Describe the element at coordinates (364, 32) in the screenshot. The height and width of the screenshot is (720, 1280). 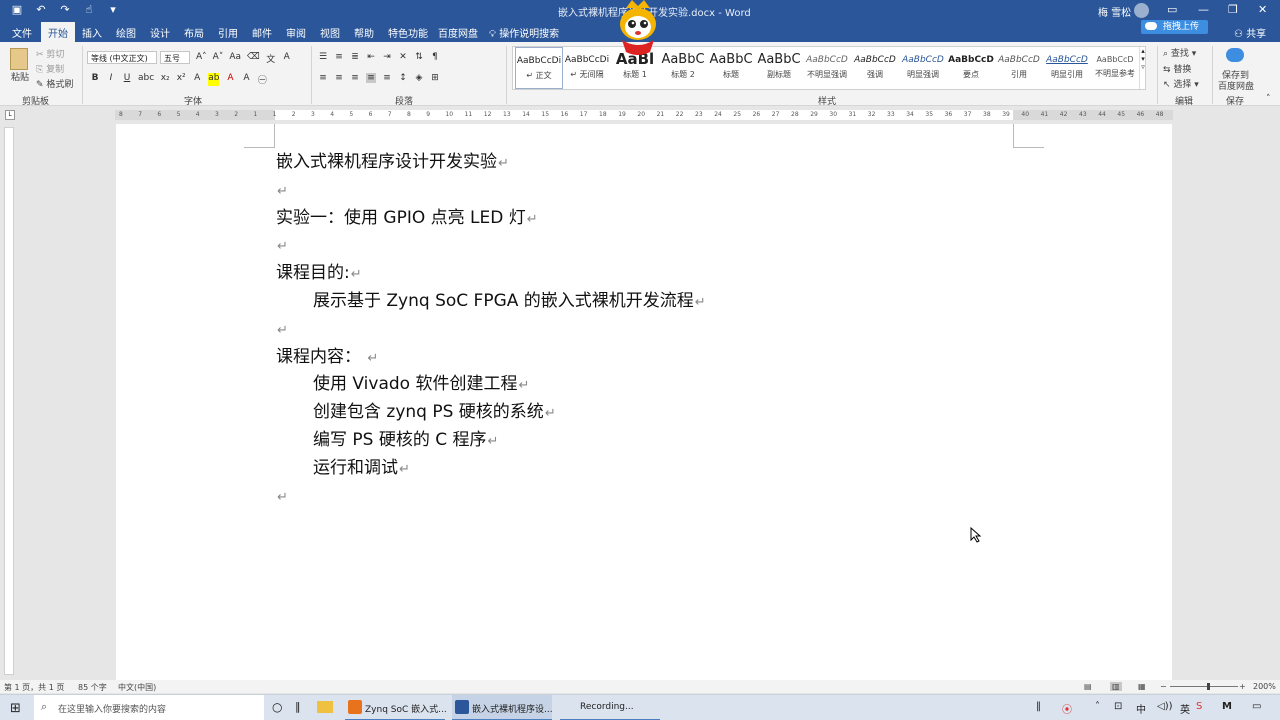
I see `tab-help: 帮助` at that location.